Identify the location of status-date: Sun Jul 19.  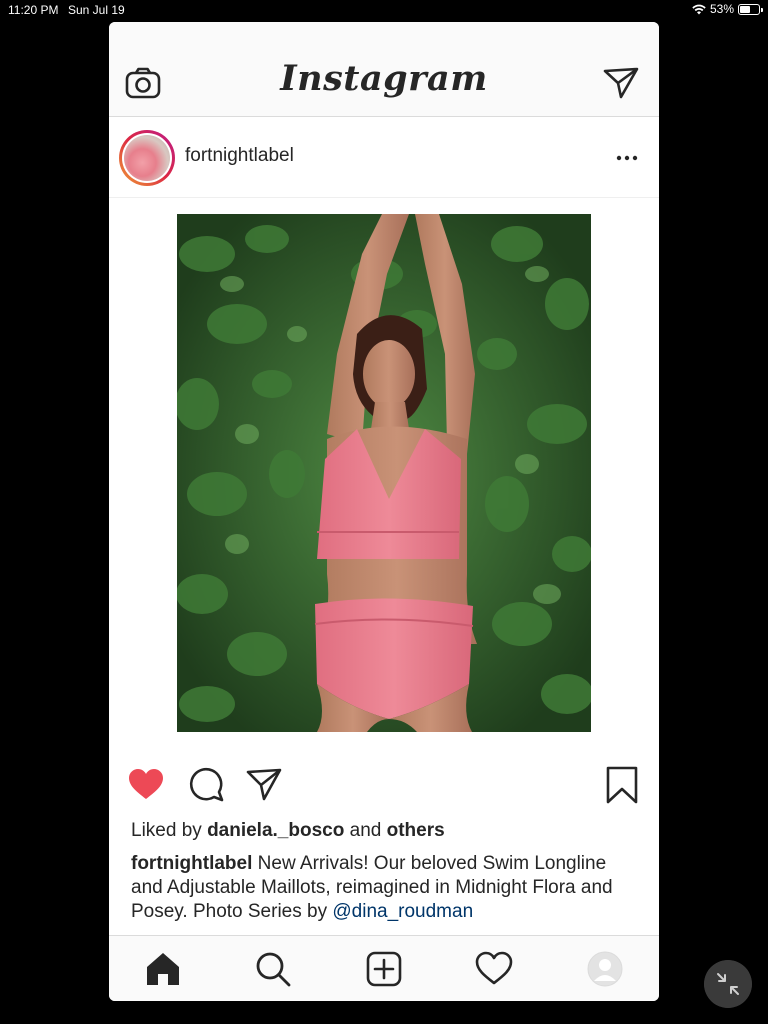
(96, 10).